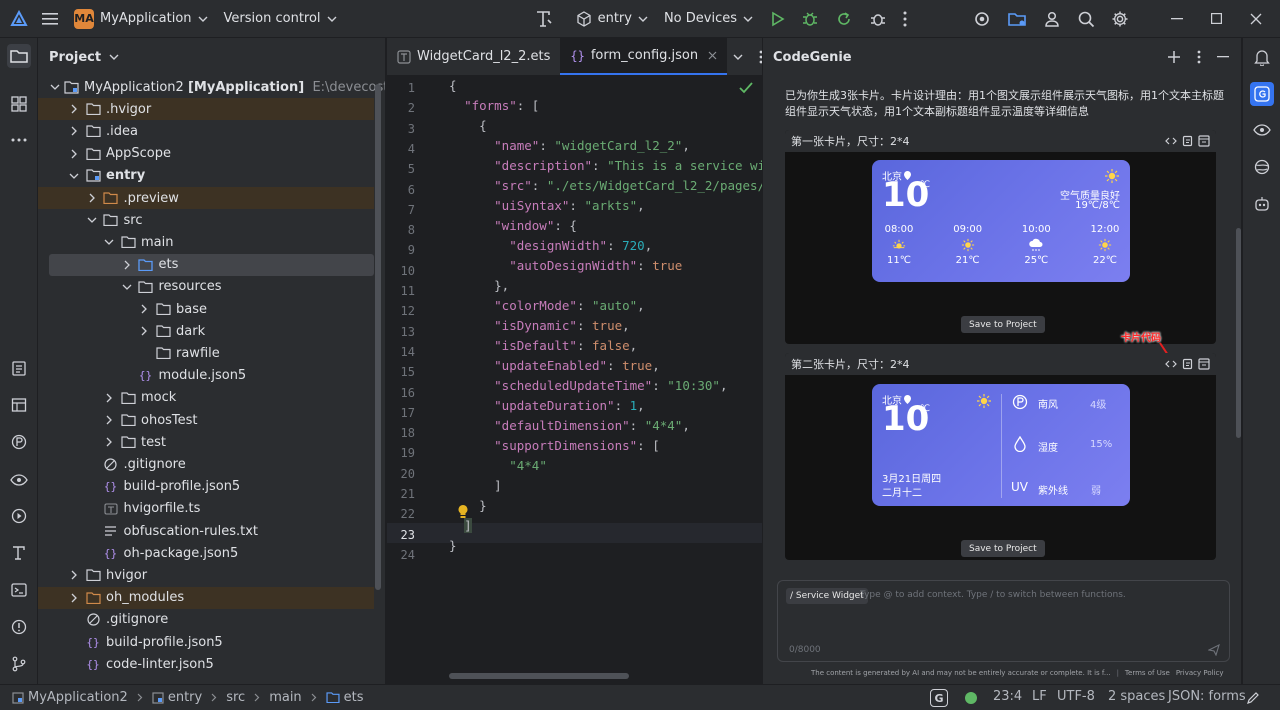 Image resolution: width=1280 pixels, height=710 pixels. Describe the element at coordinates (1262, 204) in the screenshot. I see `assistant-robot-icon` at that location.